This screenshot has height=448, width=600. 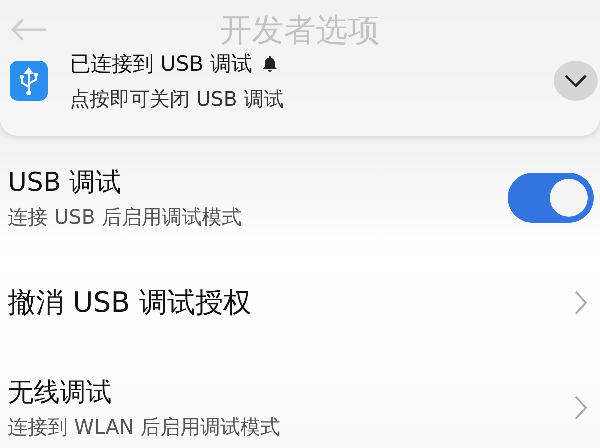 I want to click on usb-app-icon, so click(x=29, y=81).